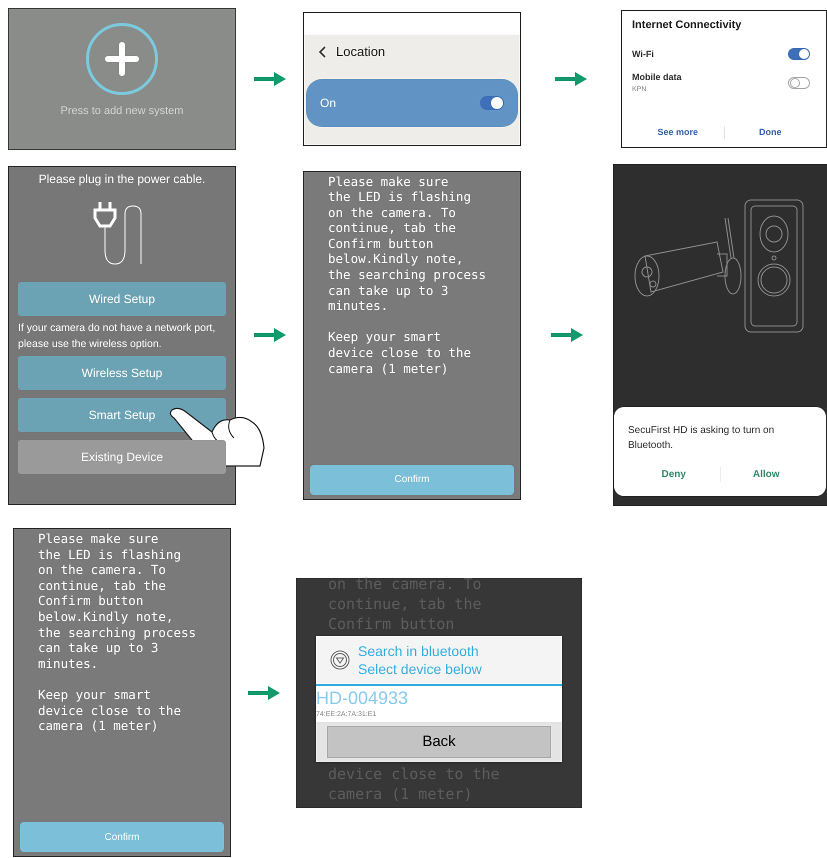 The width and height of the screenshot is (827, 858). Describe the element at coordinates (322, 52) in the screenshot. I see `back-icon` at that location.